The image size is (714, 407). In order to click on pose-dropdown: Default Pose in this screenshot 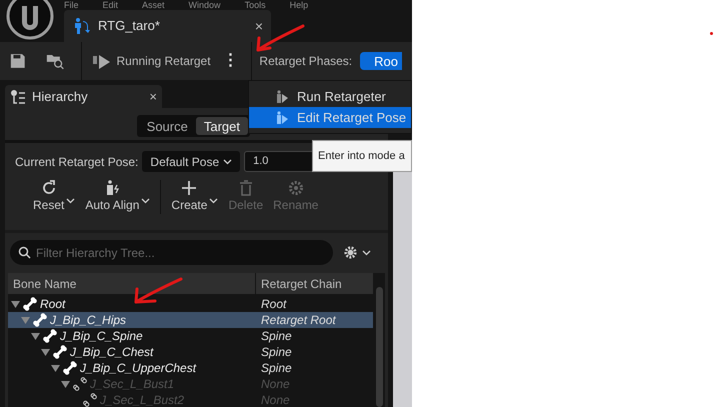, I will do `click(191, 161)`.